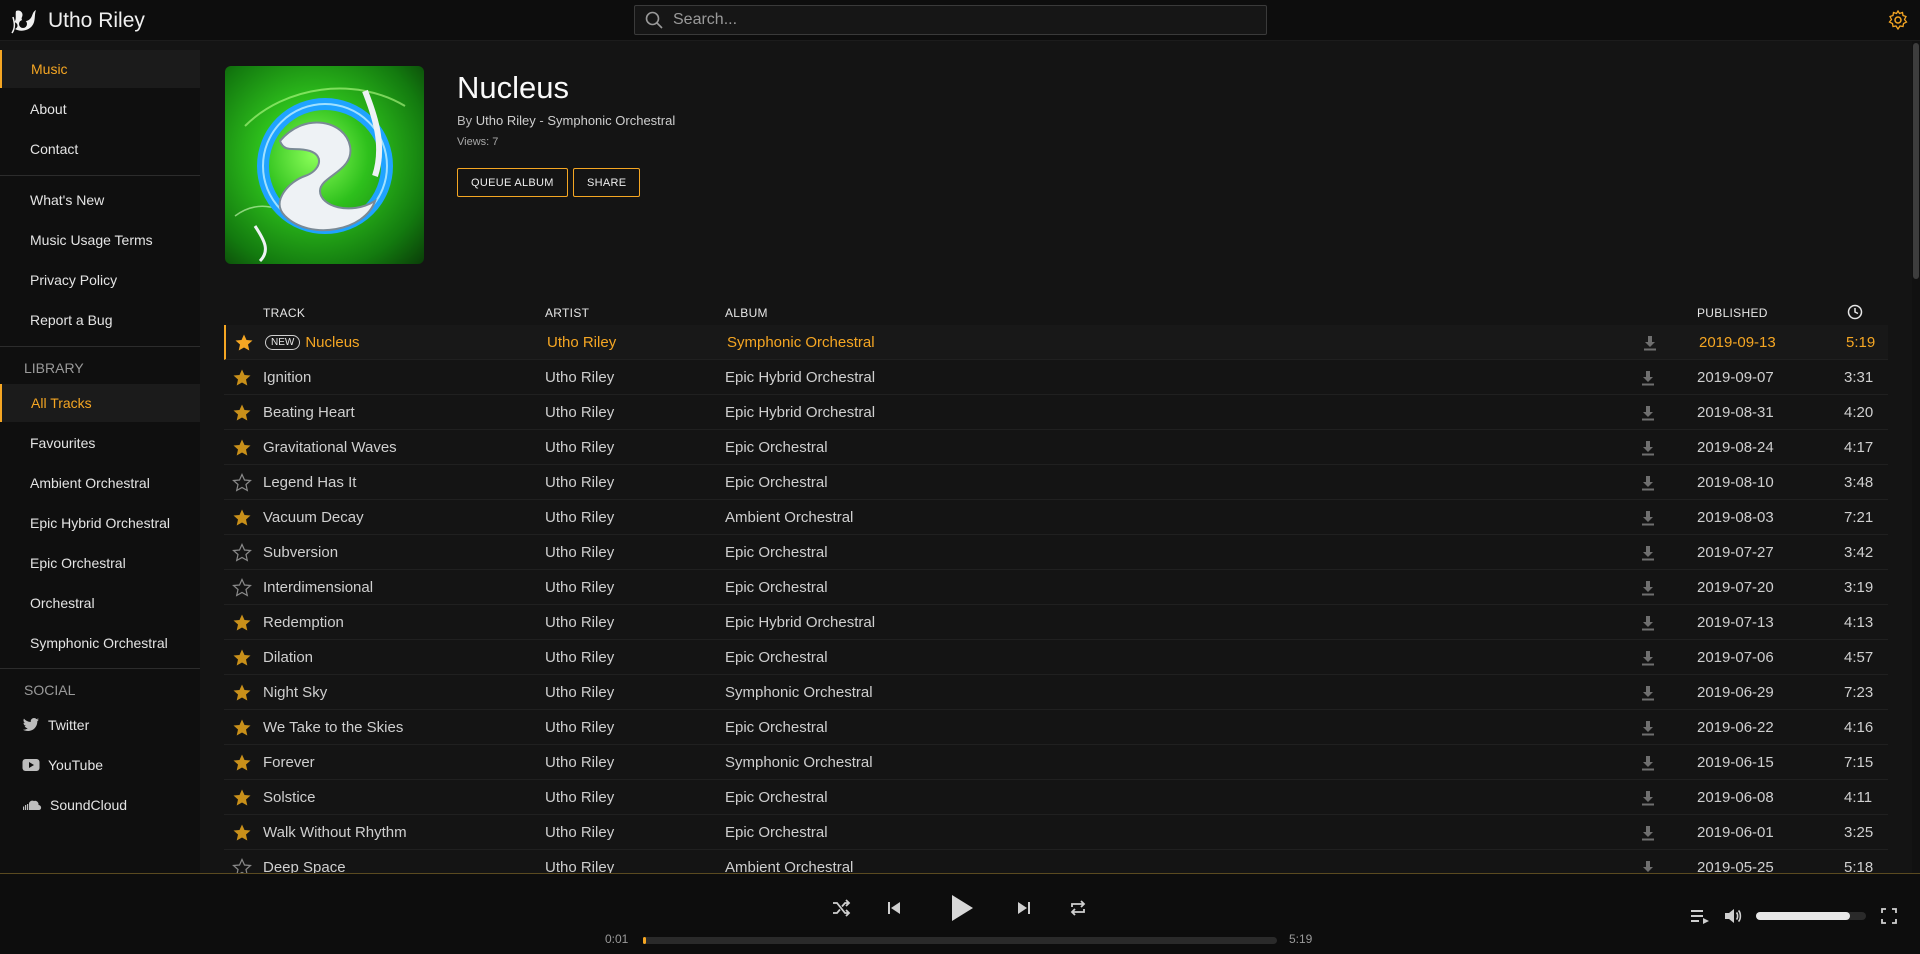 This screenshot has width=1920, height=954. Describe the element at coordinates (746, 313) in the screenshot. I see `column-header-album: ALBUM` at that location.